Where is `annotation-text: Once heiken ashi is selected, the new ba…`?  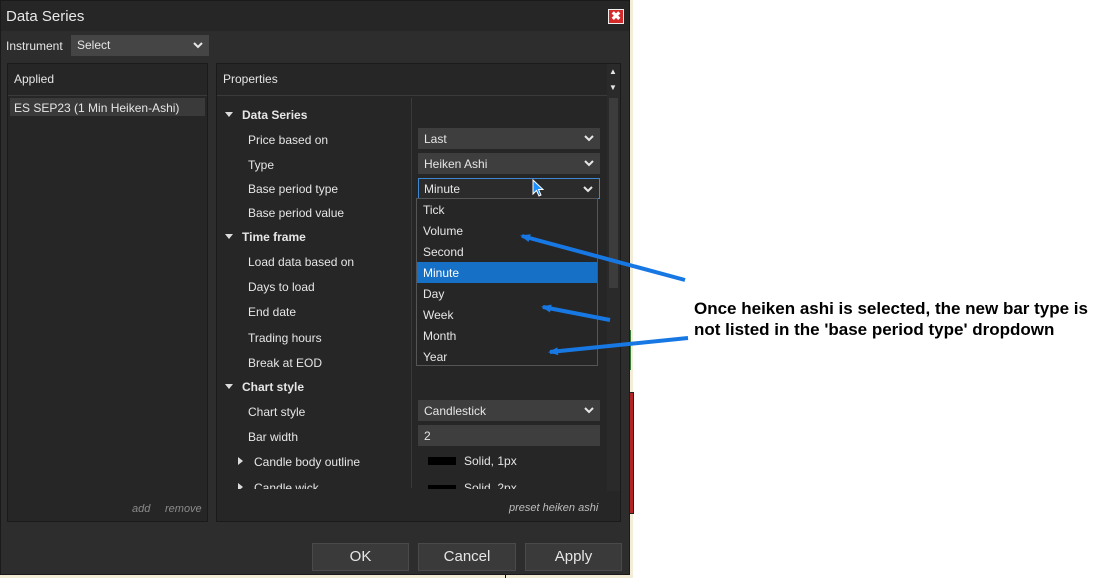
annotation-text: Once heiken ashi is selected, the new ba… is located at coordinates (891, 319).